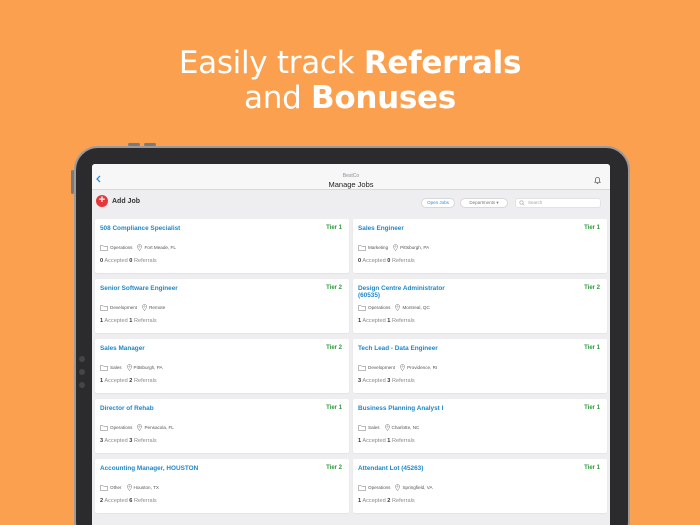  What do you see at coordinates (417, 487) in the screenshot?
I see `location-label: Springfield, VA` at bounding box center [417, 487].